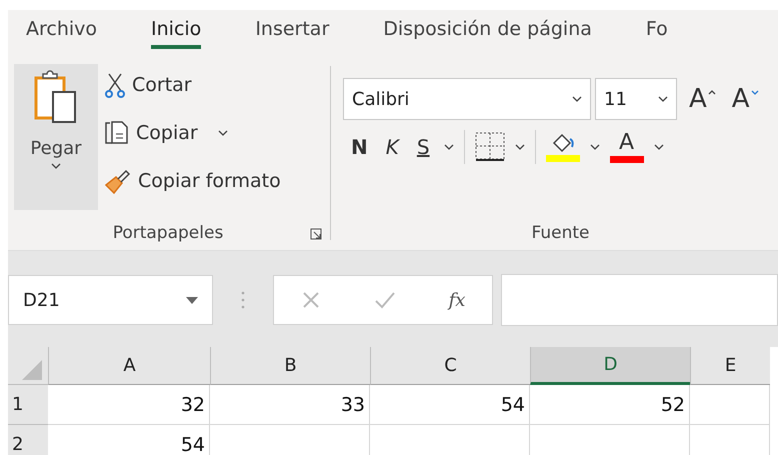 The image size is (778, 455). I want to click on column-header: B, so click(290, 366).